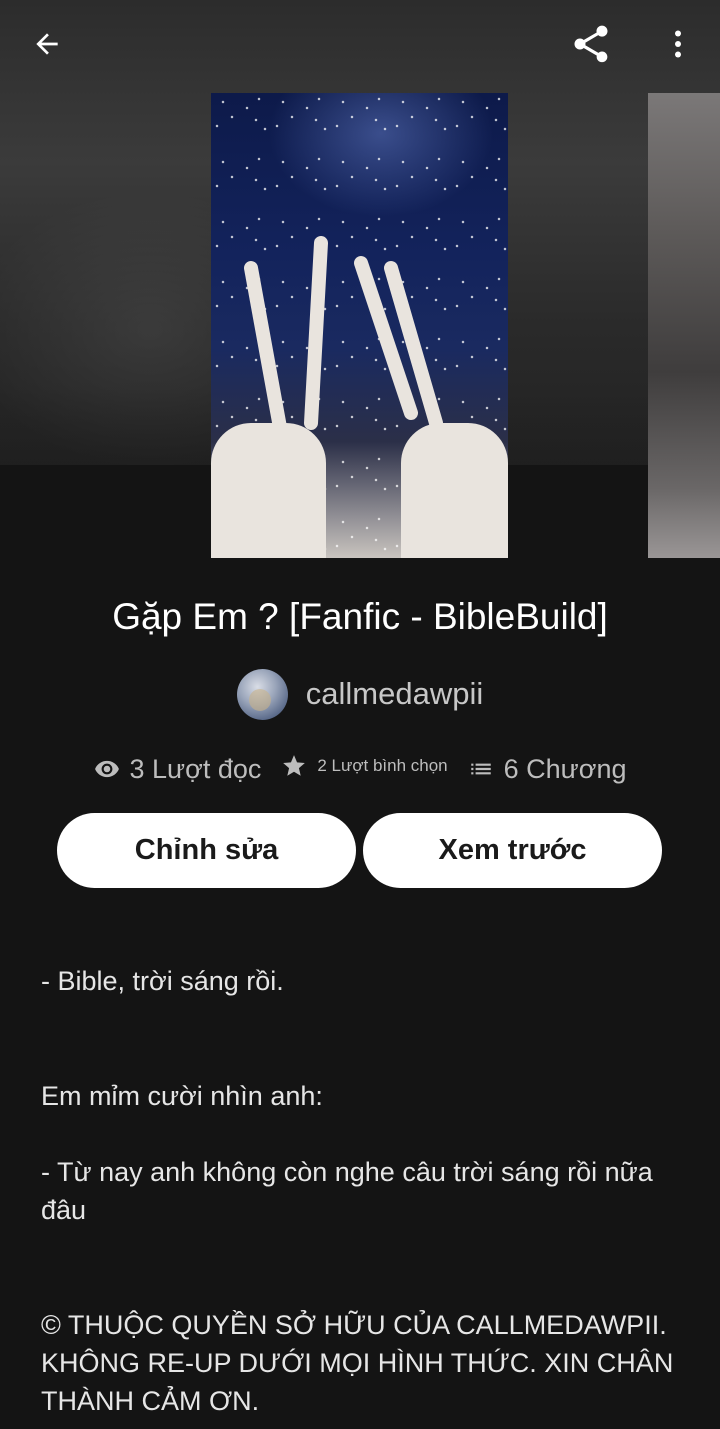 This screenshot has width=720, height=1429. Describe the element at coordinates (182, 1096) in the screenshot. I see `description-line: Em mỉm cười nhìn anh:` at that location.